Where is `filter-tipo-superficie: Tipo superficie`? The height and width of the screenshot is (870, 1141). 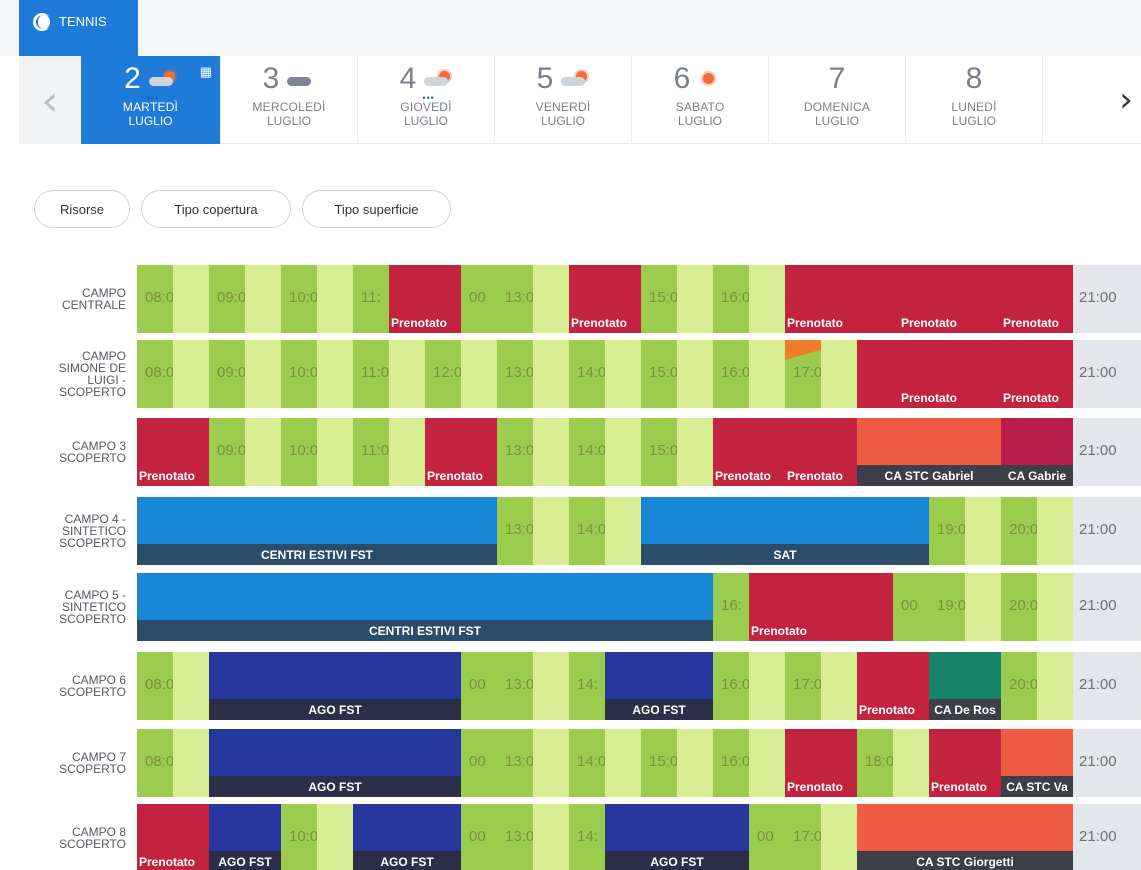 filter-tipo-superficie: Tipo superficie is located at coordinates (376, 209).